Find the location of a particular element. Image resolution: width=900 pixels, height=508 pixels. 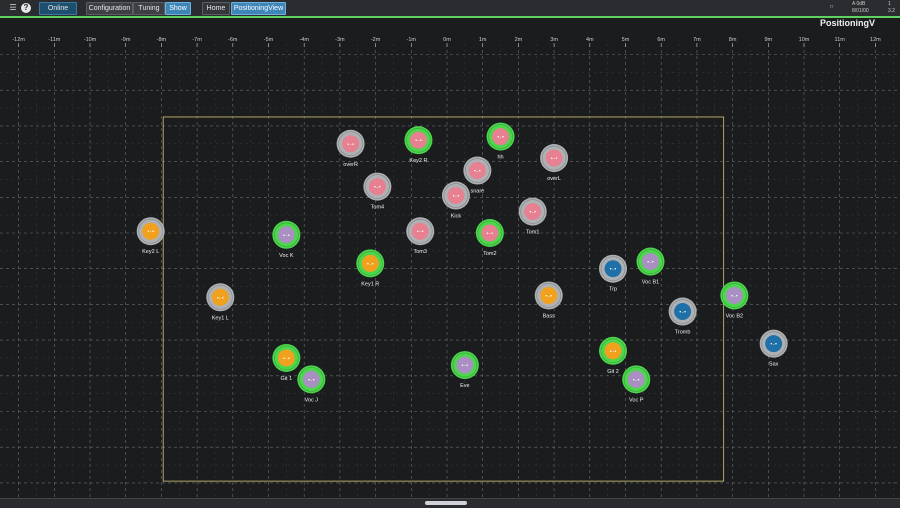

source-label: snare is located at coordinates (477, 192).